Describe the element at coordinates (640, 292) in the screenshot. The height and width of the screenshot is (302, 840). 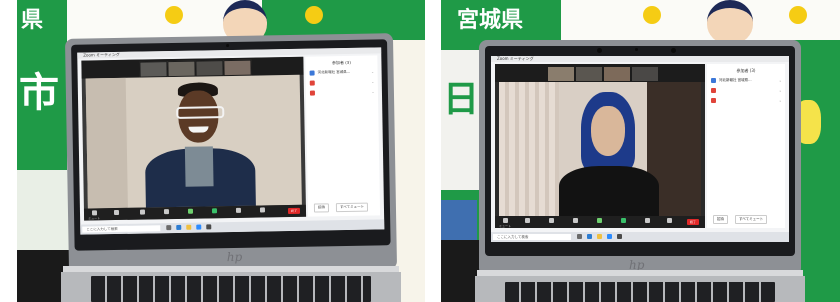
I see `keyboard-keys` at that location.